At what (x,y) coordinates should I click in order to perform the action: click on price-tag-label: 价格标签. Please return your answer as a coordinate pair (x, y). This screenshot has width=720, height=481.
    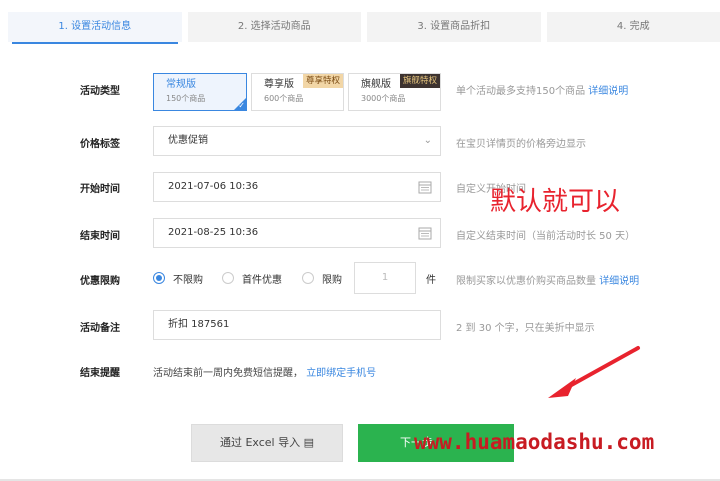
    Looking at the image, I should click on (100, 144).